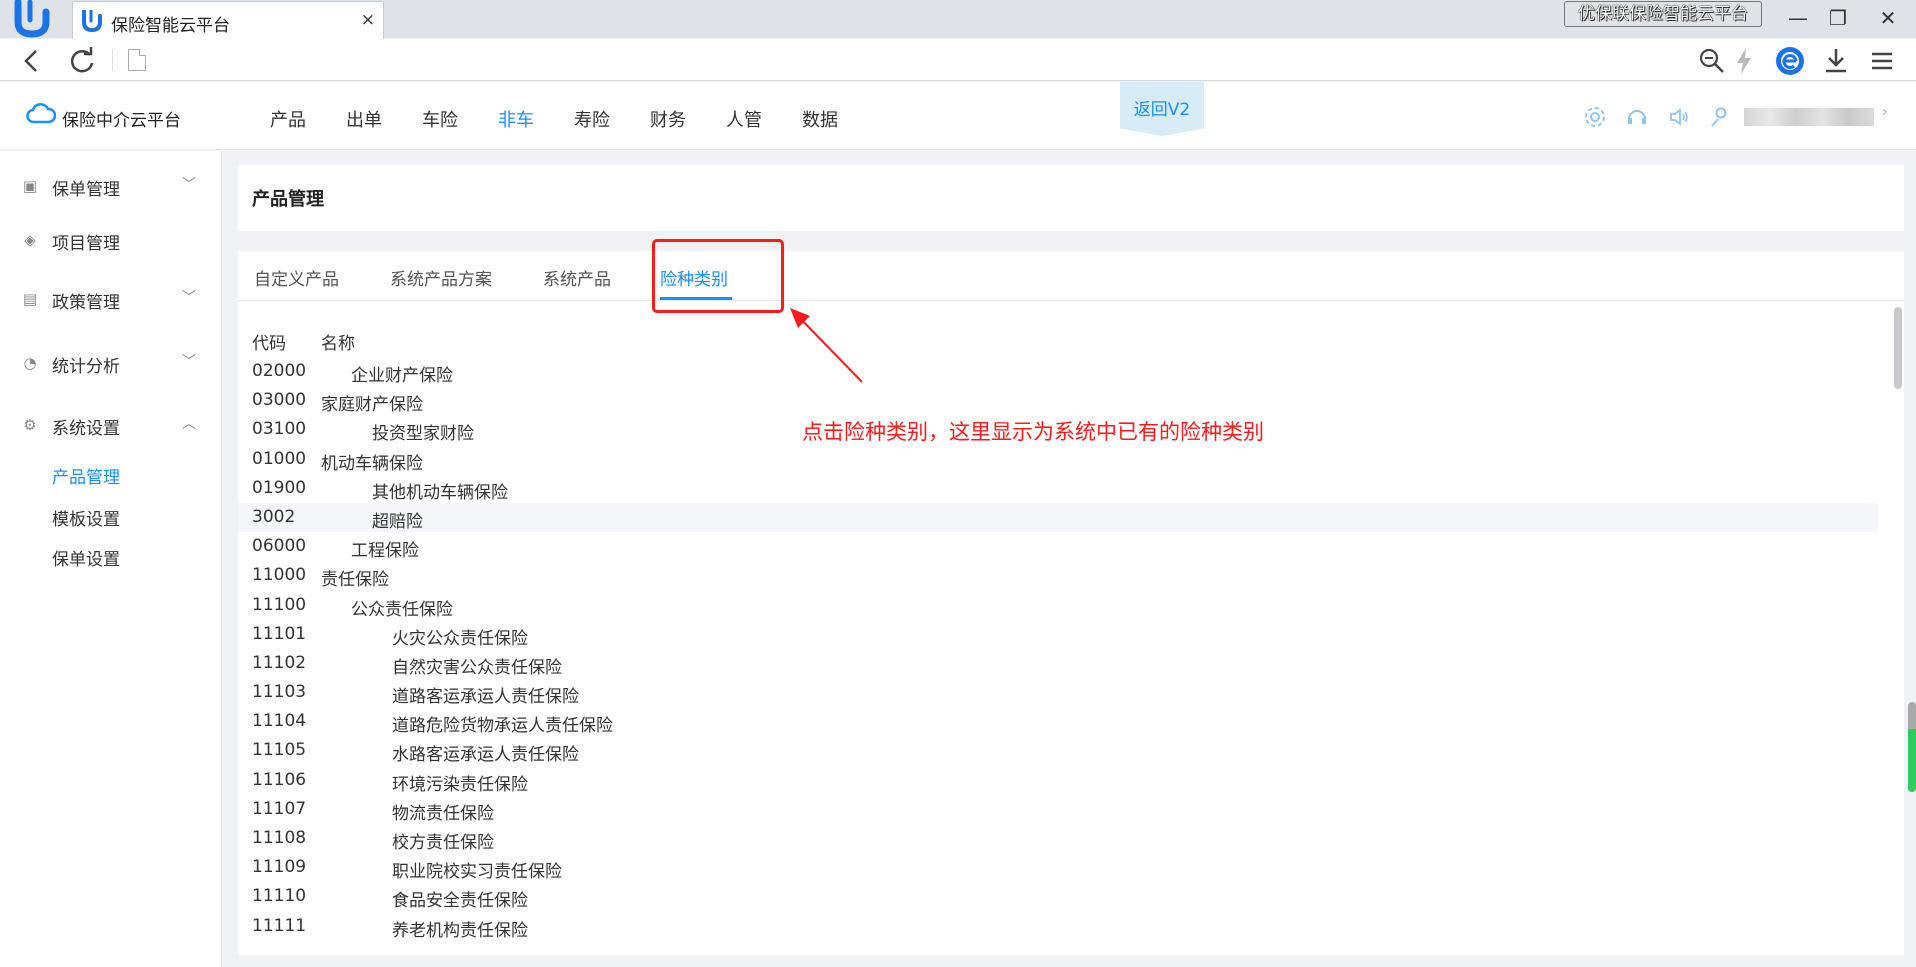  What do you see at coordinates (32, 61) in the screenshot?
I see `back-icon` at bounding box center [32, 61].